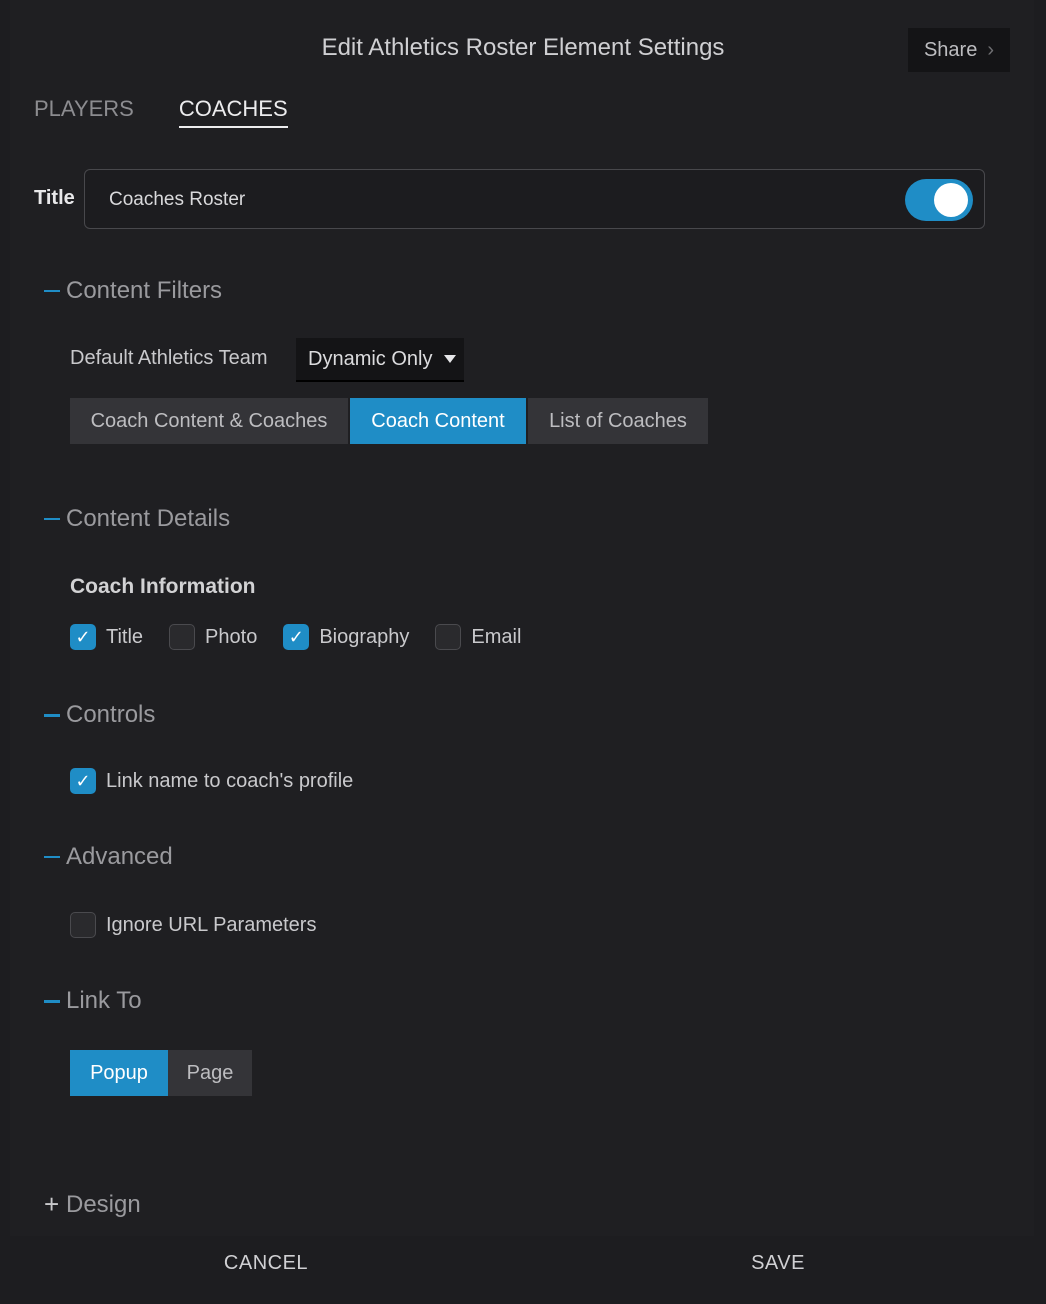  Describe the element at coordinates (523, 1270) in the screenshot. I see `modal-footer: CANCEL SAVE` at that location.